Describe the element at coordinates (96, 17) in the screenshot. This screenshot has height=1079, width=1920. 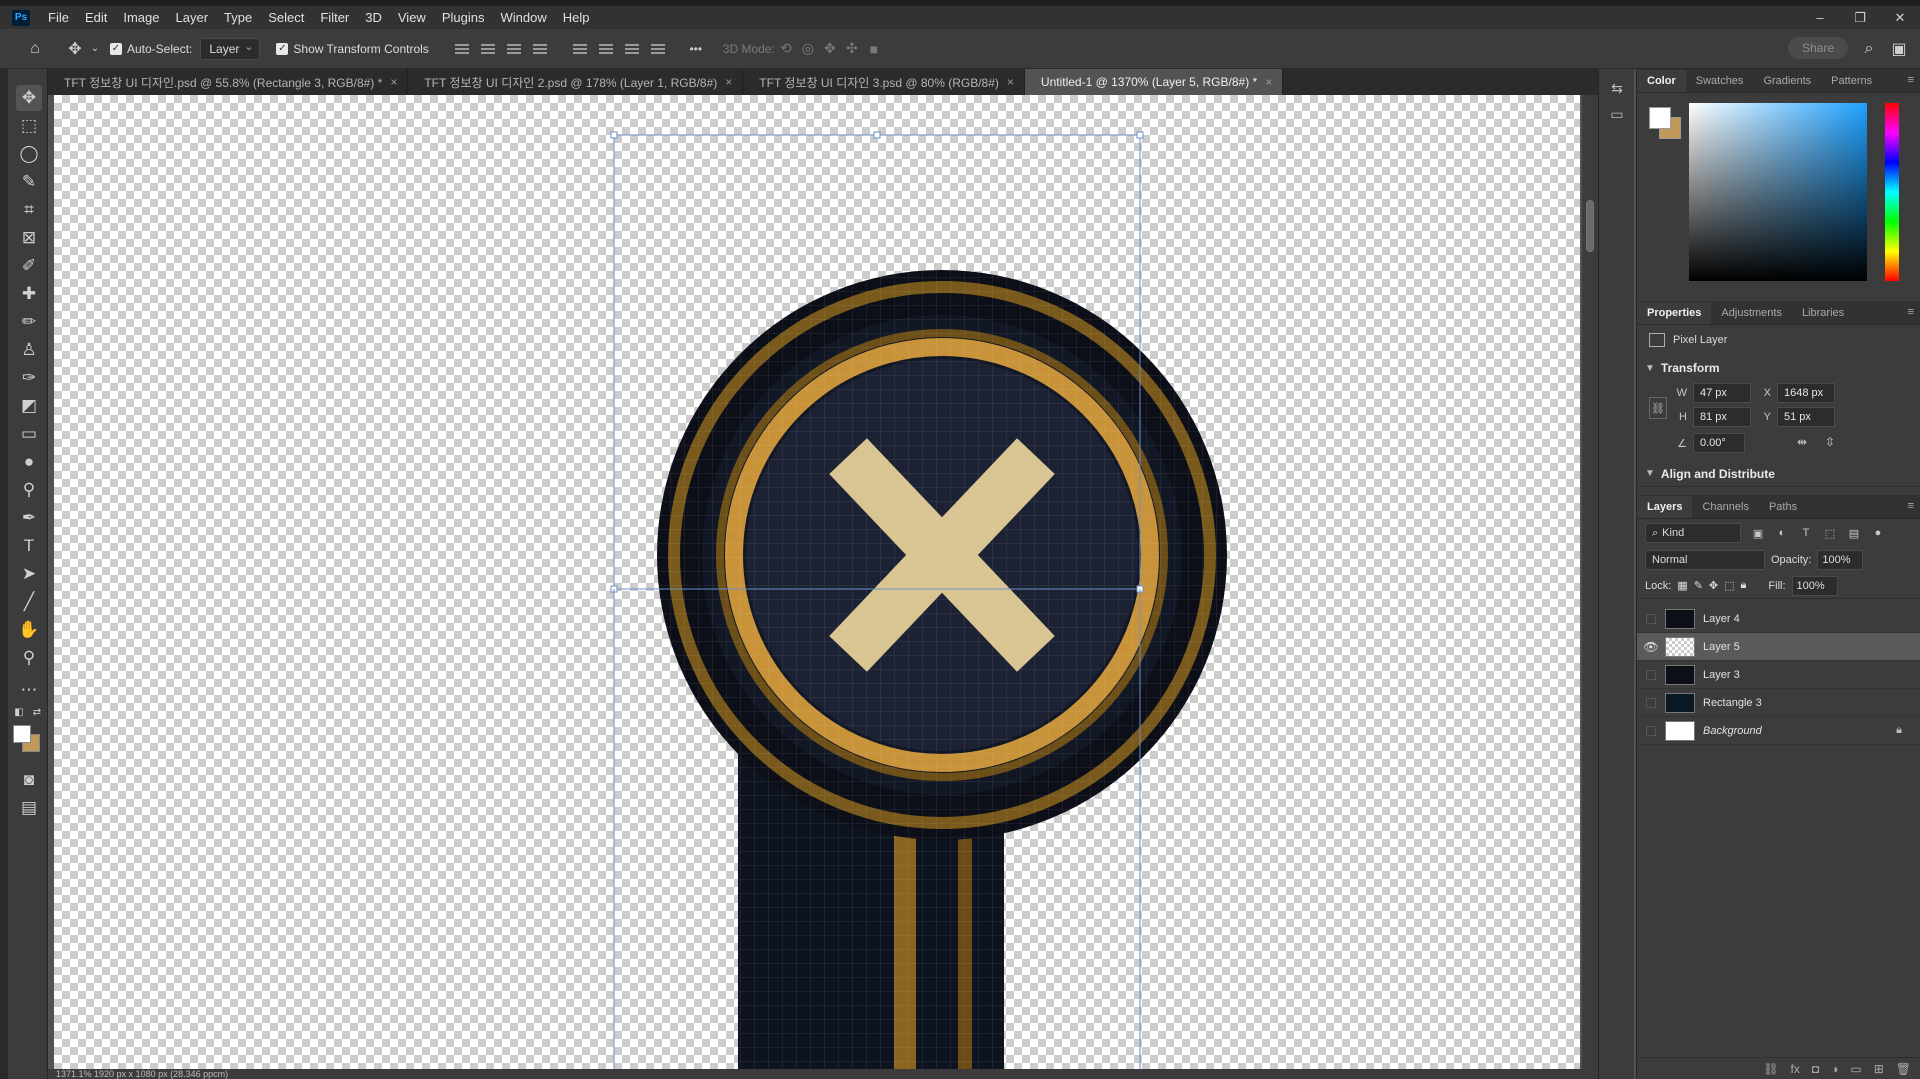
I see `menu-edit: Edit` at that location.